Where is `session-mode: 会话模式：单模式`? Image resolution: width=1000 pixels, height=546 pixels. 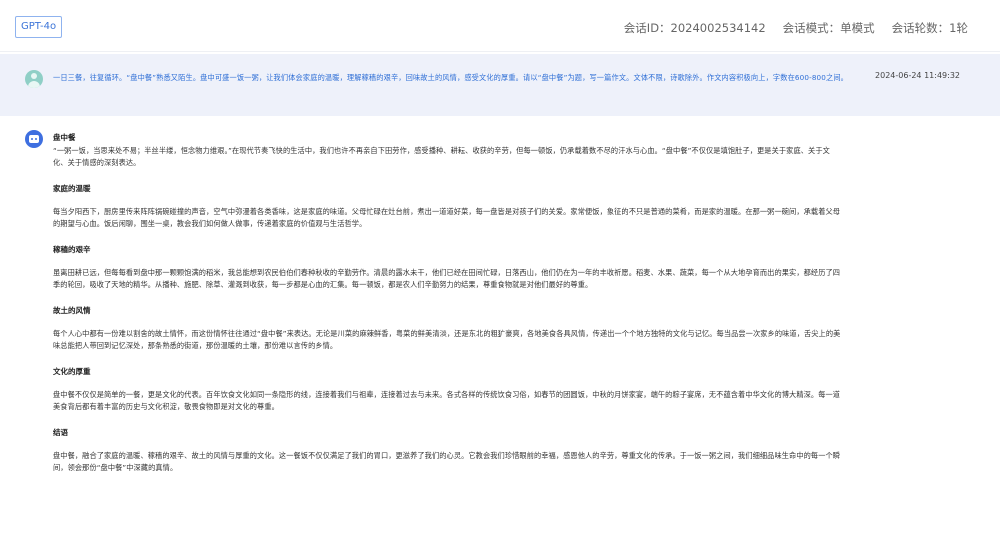 session-mode: 会话模式：单模式 is located at coordinates (828, 28).